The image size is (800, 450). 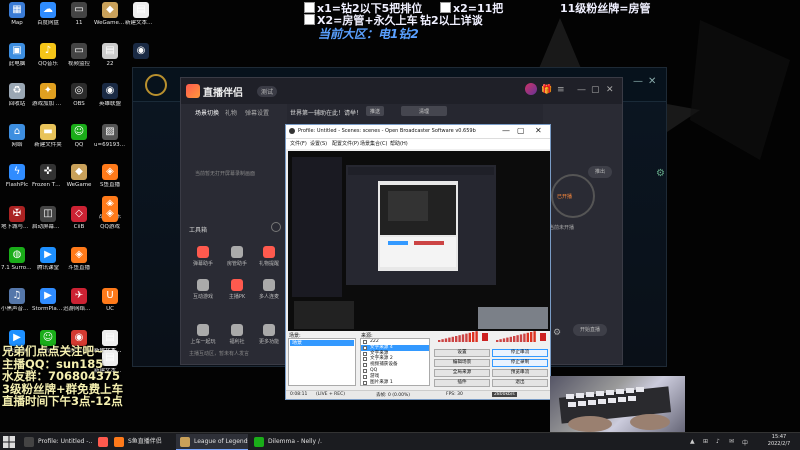 I want to click on desktop-icon: ◆ WeGame新版, so click(x=110, y=24).